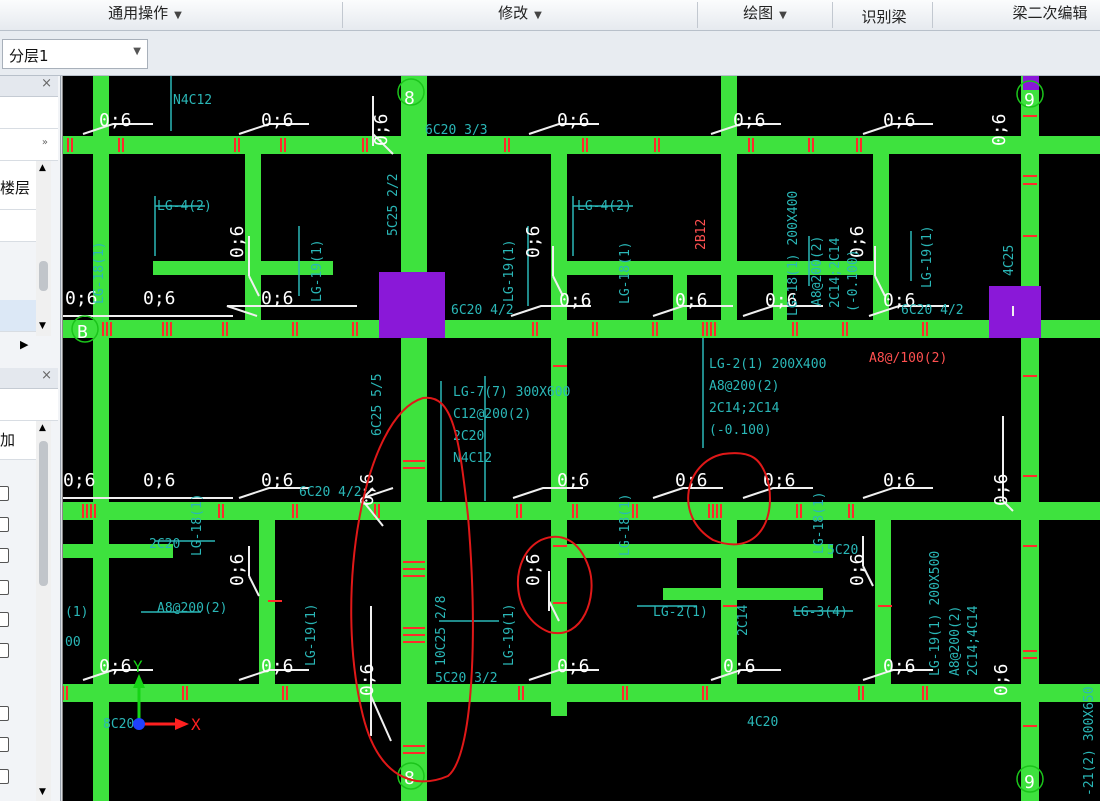 The height and width of the screenshot is (801, 1100). I want to click on add-column-header: 加, so click(8, 440).